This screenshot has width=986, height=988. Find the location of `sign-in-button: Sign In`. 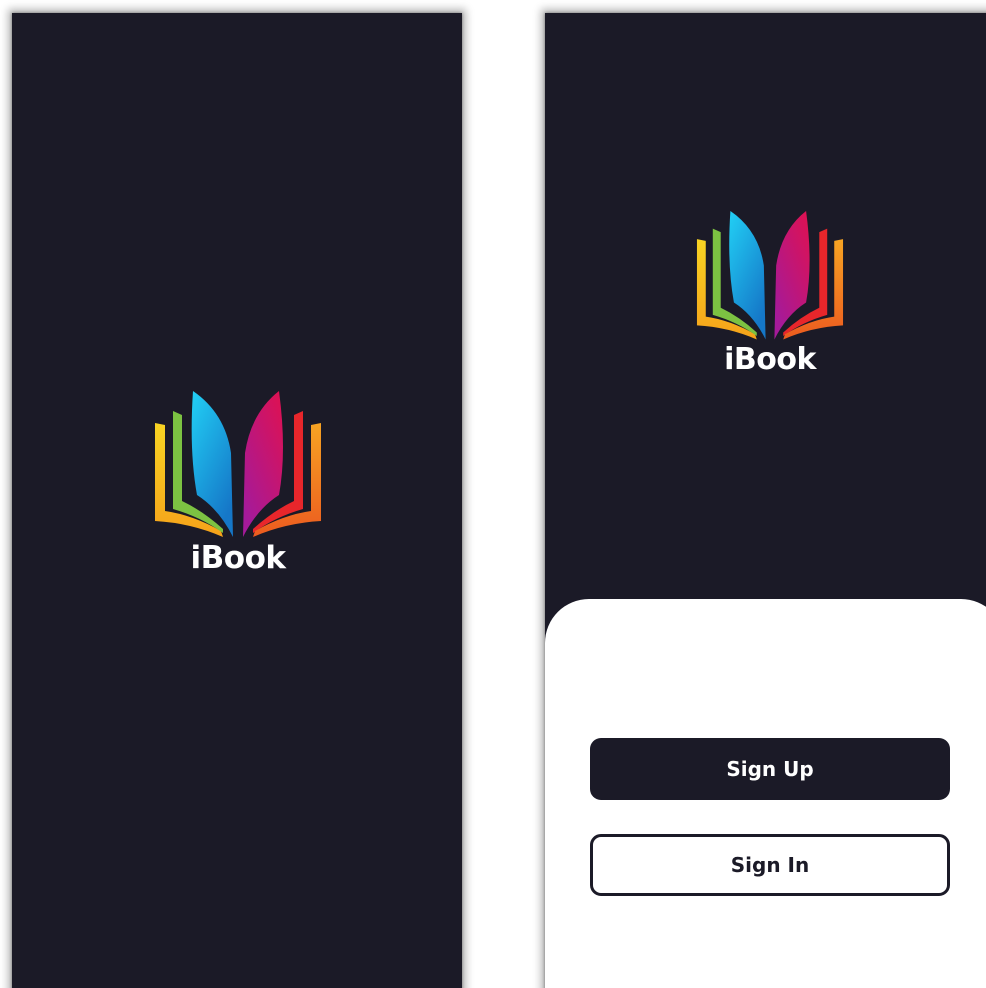

sign-in-button: Sign In is located at coordinates (770, 865).